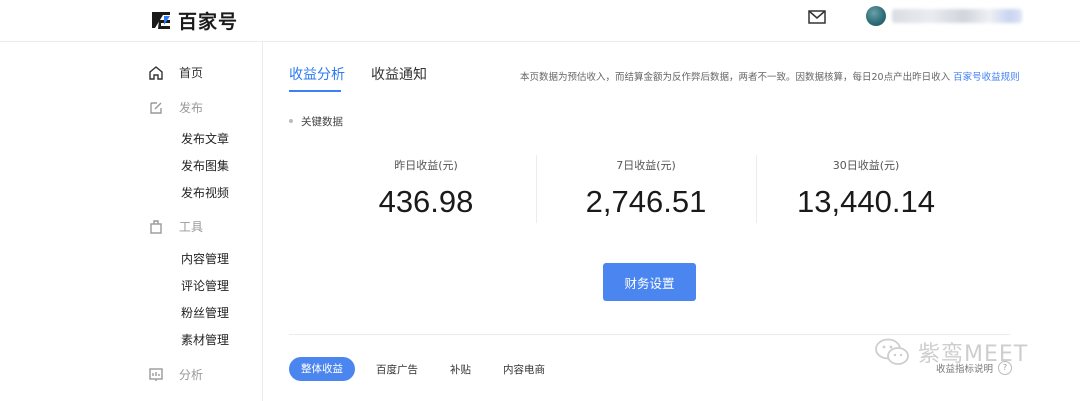 The width and height of the screenshot is (1080, 401). I want to click on mail-icon, so click(817, 17).